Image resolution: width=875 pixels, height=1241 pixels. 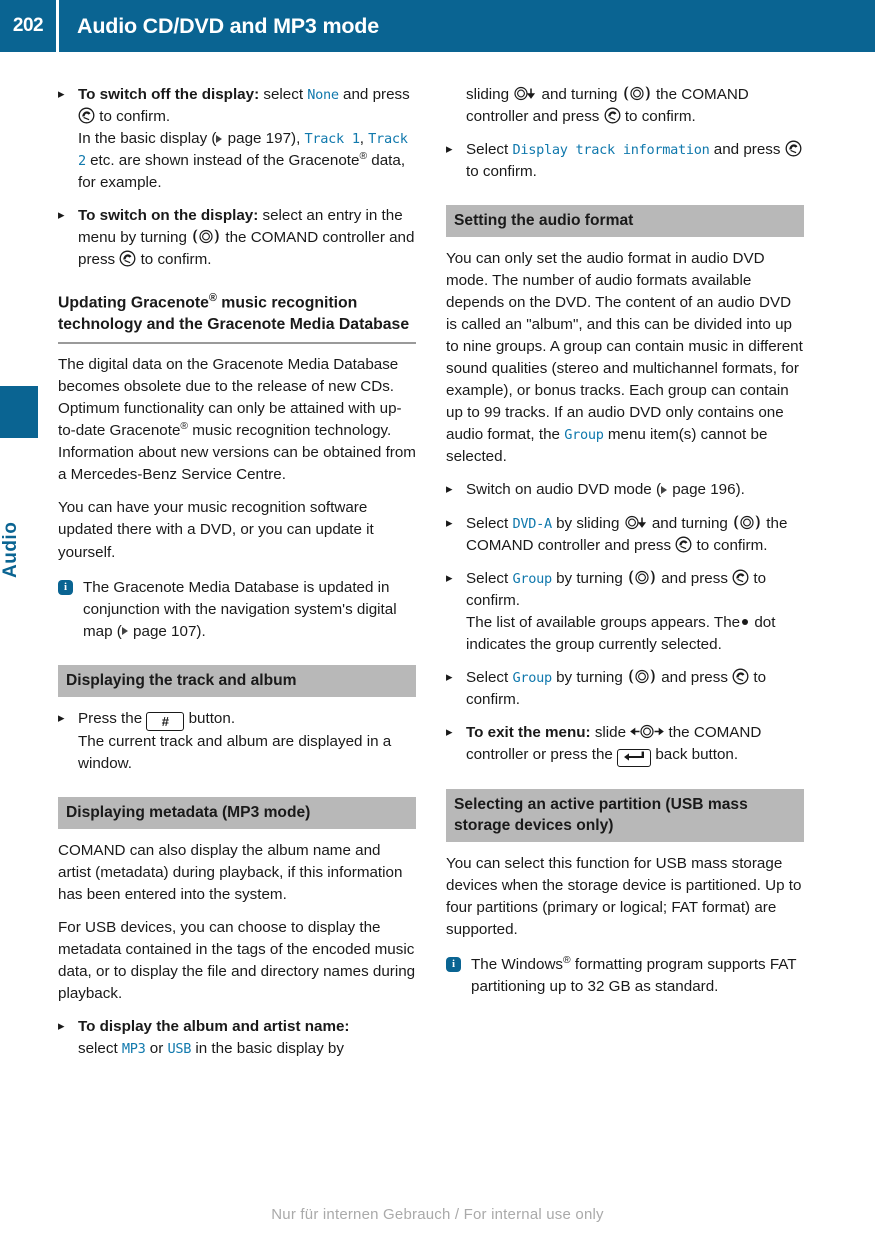 What do you see at coordinates (168, 216) in the screenshot?
I see `step-lead-label: To switch on the display:` at bounding box center [168, 216].